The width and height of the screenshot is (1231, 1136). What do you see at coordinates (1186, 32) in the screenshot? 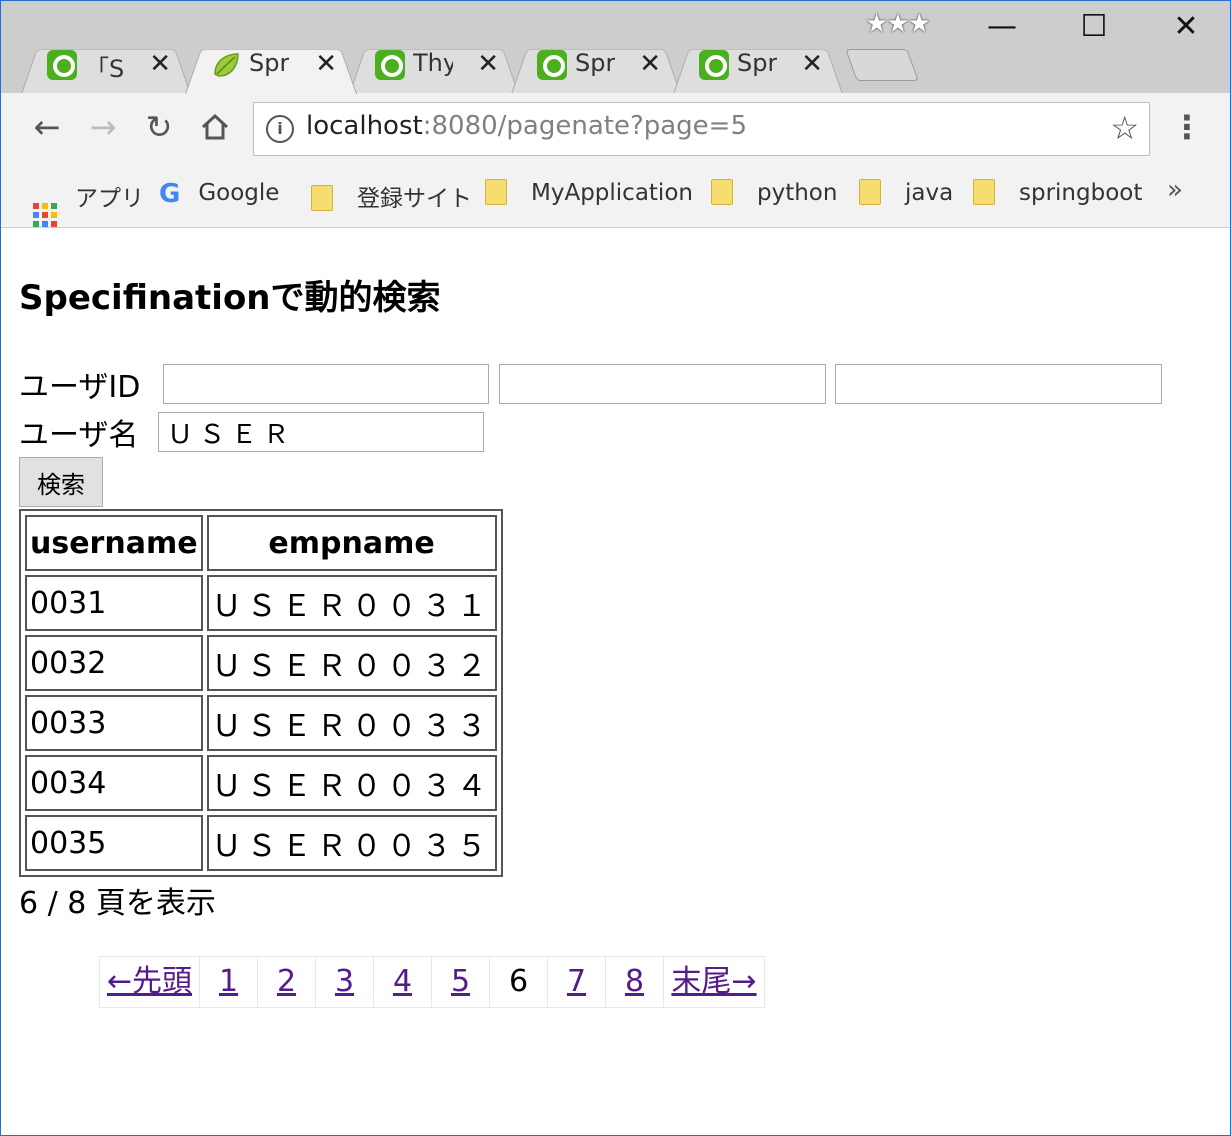
I see `window-close-icon: ✕` at bounding box center [1186, 32].